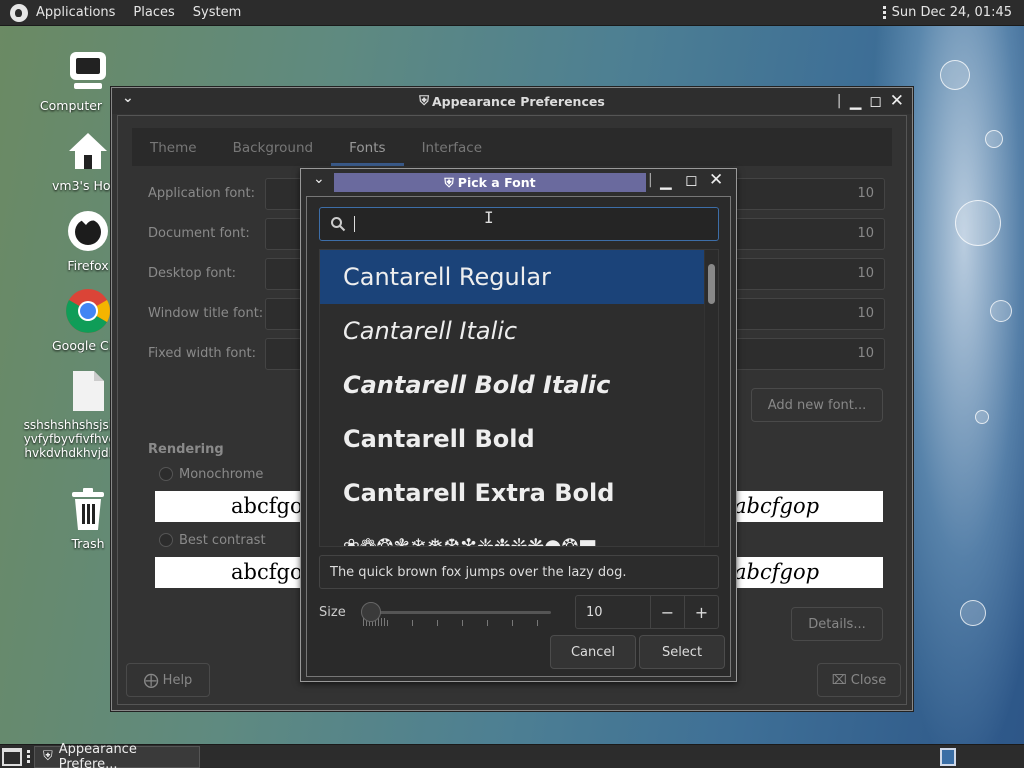 This screenshot has height=768, width=1024. Describe the element at coordinates (865, 313) in the screenshot. I see `window-title-font-size: 10` at that location.